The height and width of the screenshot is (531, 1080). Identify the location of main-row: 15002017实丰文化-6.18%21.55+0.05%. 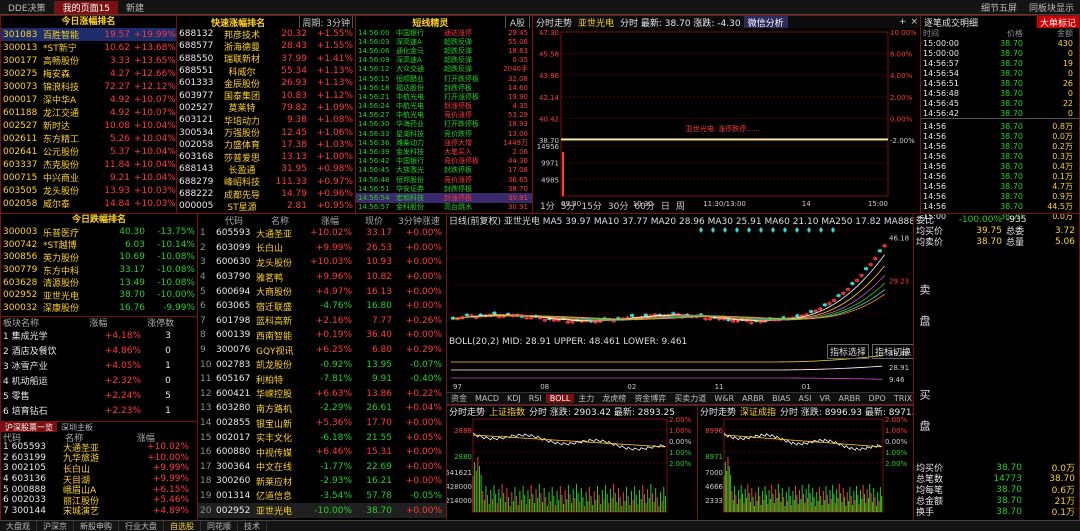
(322, 437).